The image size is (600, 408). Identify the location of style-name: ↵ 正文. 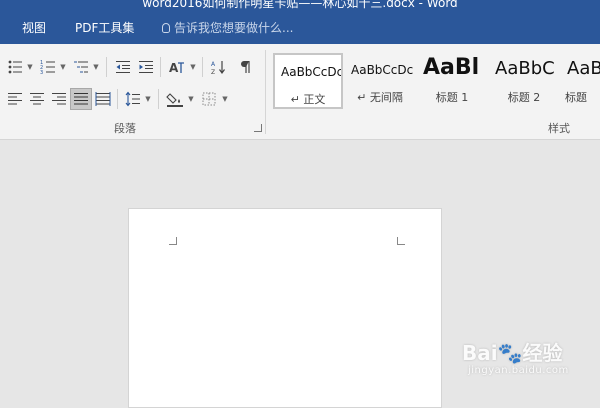
(308, 99).